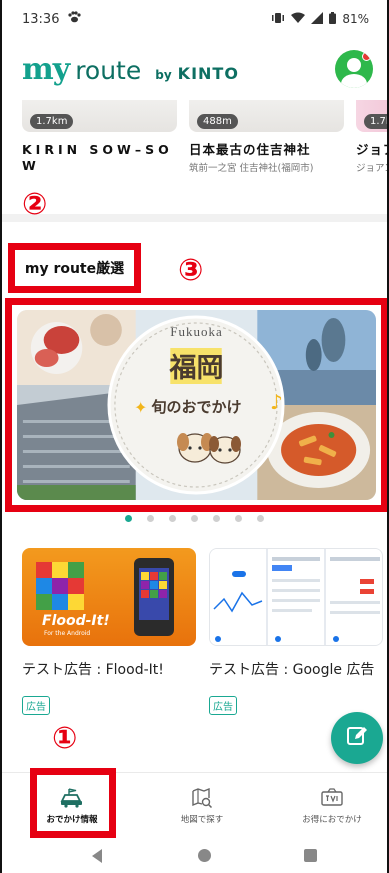 The width and height of the screenshot is (389, 873). Describe the element at coordinates (65, 738) in the screenshot. I see `annotation-marker-1: ①` at that location.